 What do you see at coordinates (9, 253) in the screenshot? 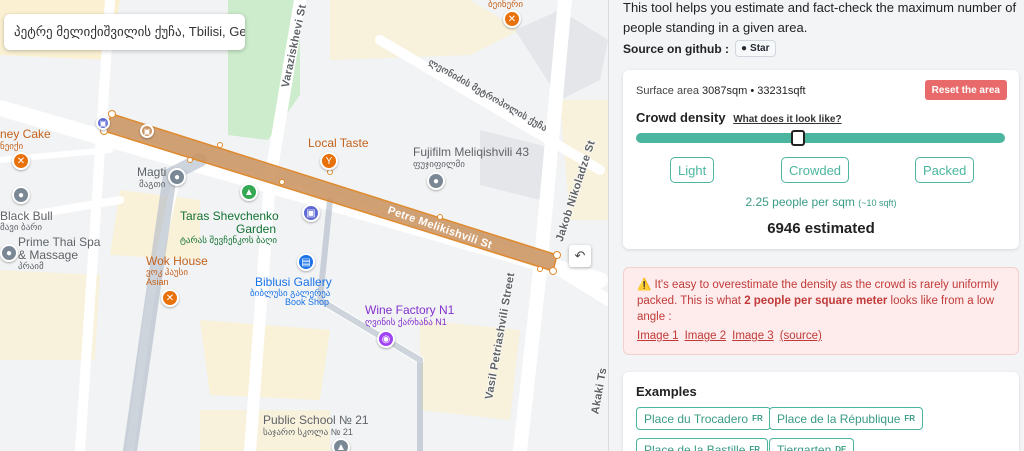
I see `spa-icon: ●` at bounding box center [9, 253].